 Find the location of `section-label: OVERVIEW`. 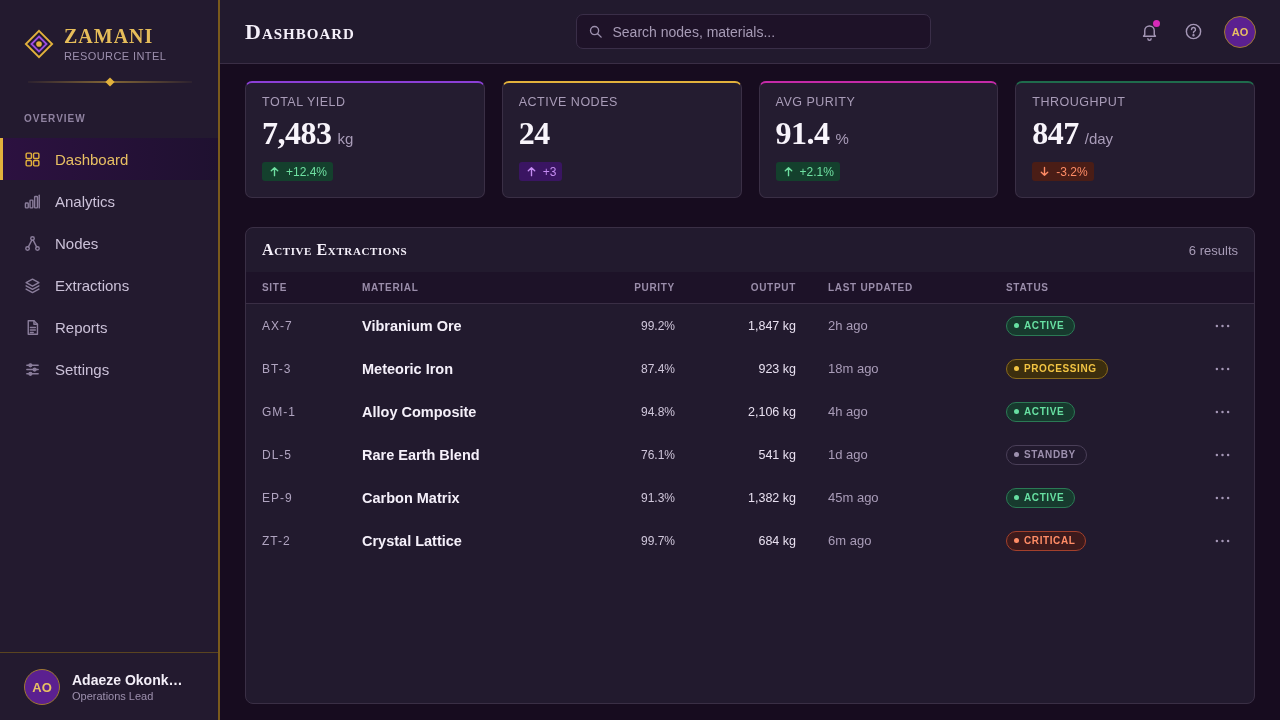

section-label: OVERVIEW is located at coordinates (55, 119).